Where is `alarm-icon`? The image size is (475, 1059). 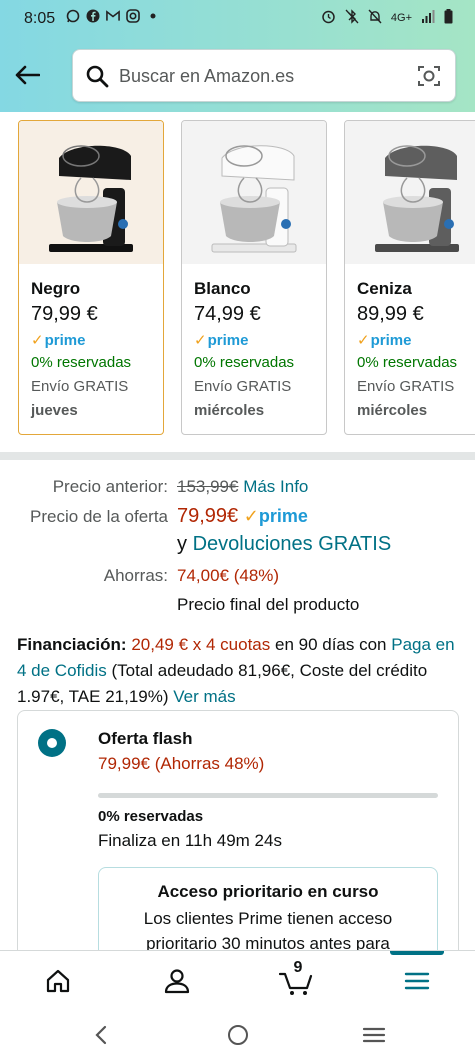 alarm-icon is located at coordinates (328, 18).